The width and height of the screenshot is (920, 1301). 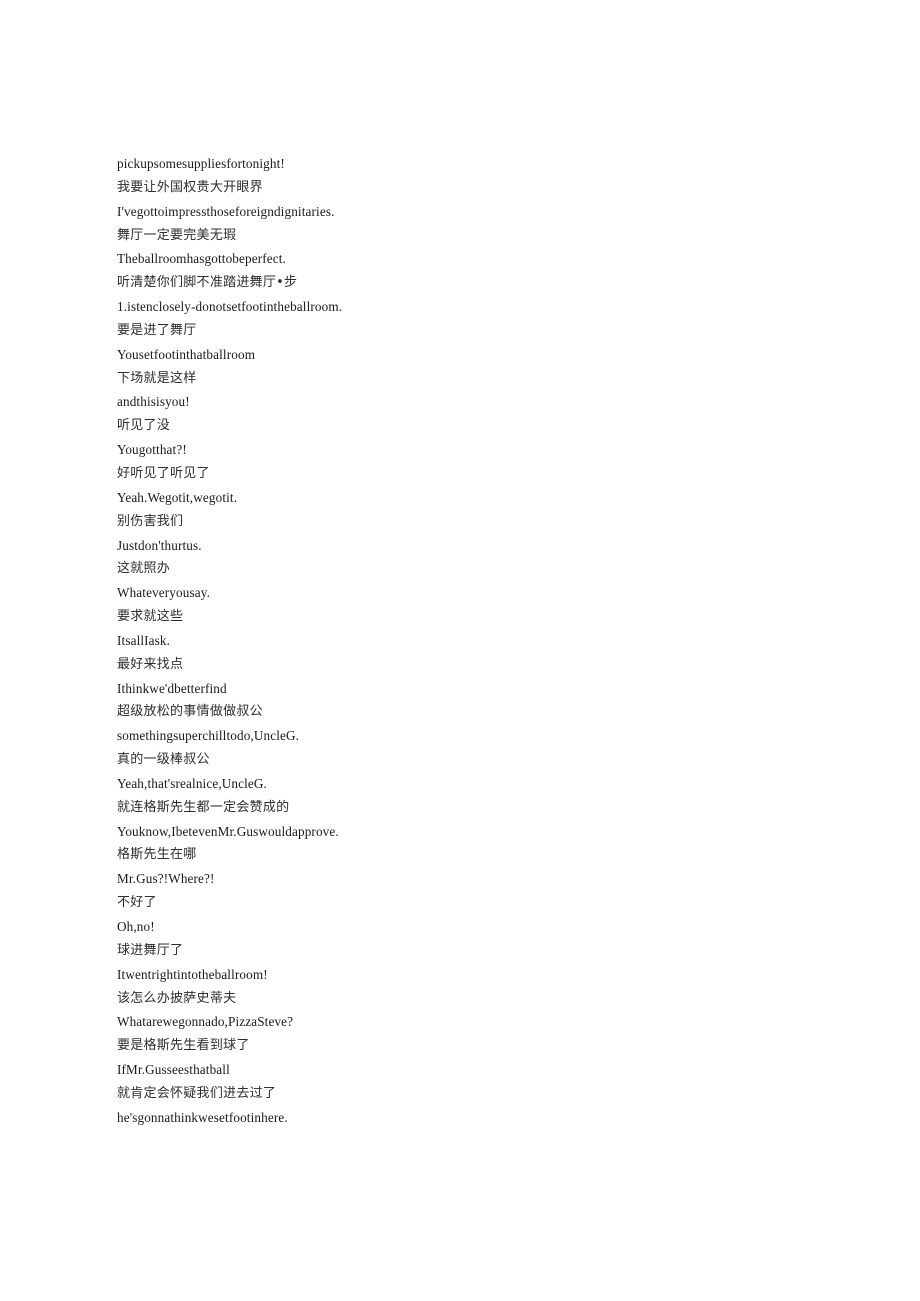 I want to click on transcript-line-zh: 下场就是这样, so click(x=157, y=378).